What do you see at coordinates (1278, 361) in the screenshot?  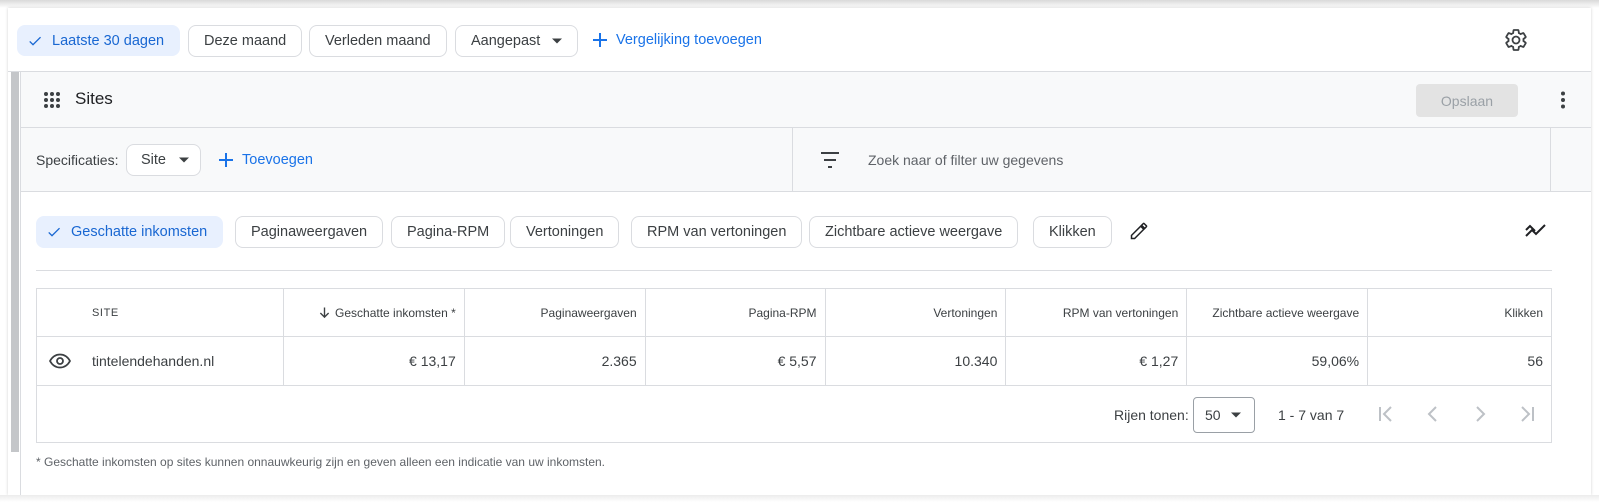 I see `active-view-cell: 59,06%` at bounding box center [1278, 361].